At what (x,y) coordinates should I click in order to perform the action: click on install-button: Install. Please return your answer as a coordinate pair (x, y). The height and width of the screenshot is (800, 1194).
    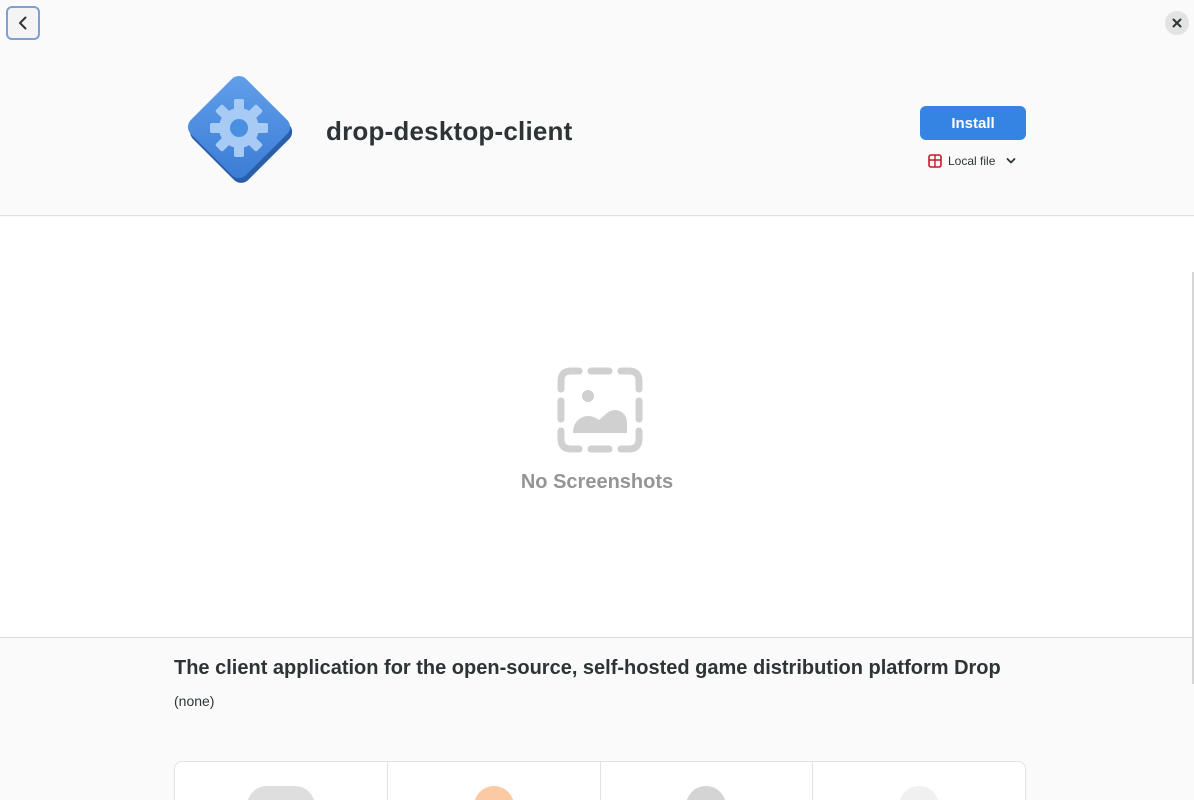
    Looking at the image, I should click on (973, 123).